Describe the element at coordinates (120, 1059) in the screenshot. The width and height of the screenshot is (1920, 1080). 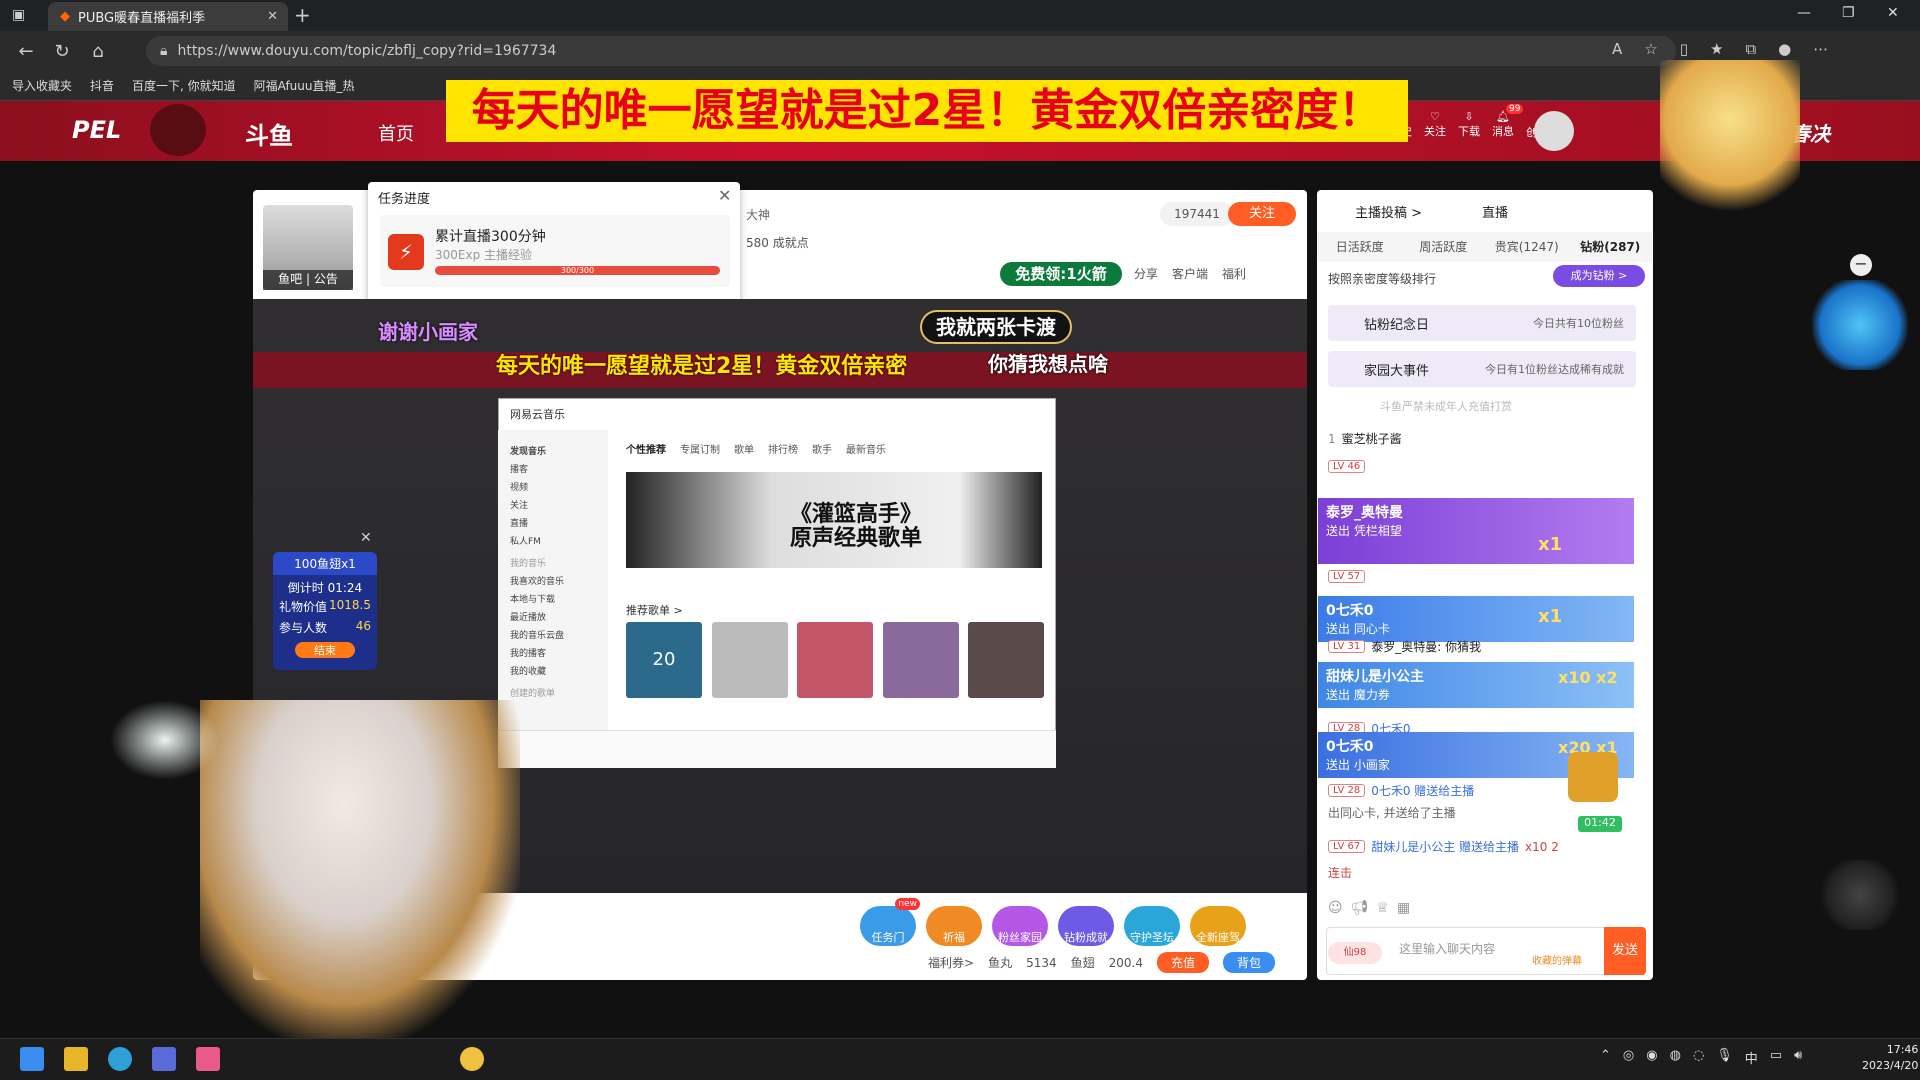
I see `edge-icon` at that location.